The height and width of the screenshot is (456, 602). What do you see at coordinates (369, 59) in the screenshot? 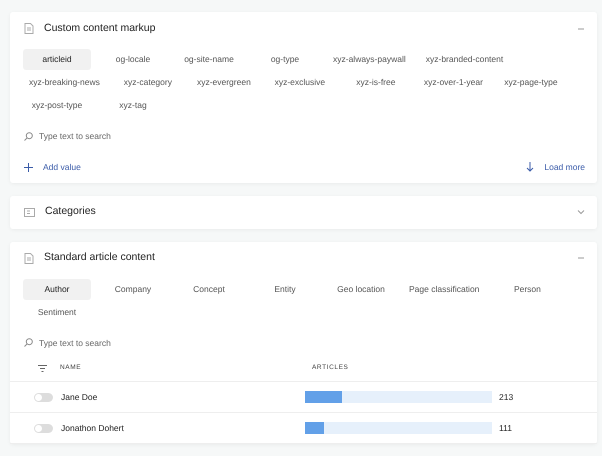
I see `tag-chip: xyz-always-paywall` at bounding box center [369, 59].